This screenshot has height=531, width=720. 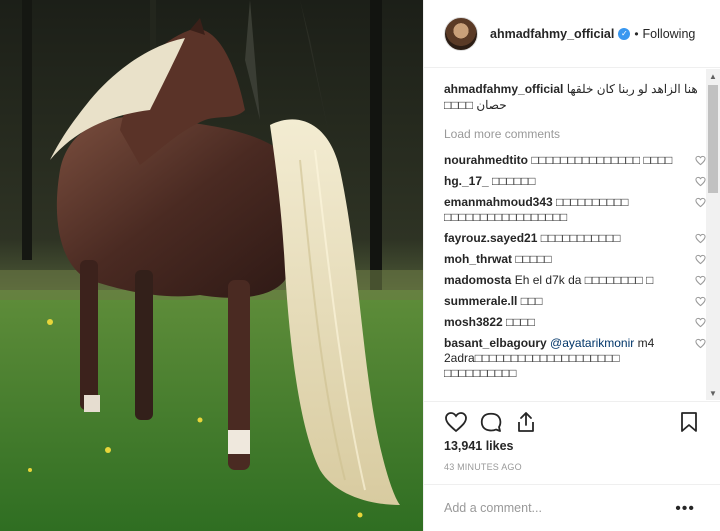 What do you see at coordinates (531, 301) in the screenshot?
I see `comment-text: □□□` at bounding box center [531, 301].